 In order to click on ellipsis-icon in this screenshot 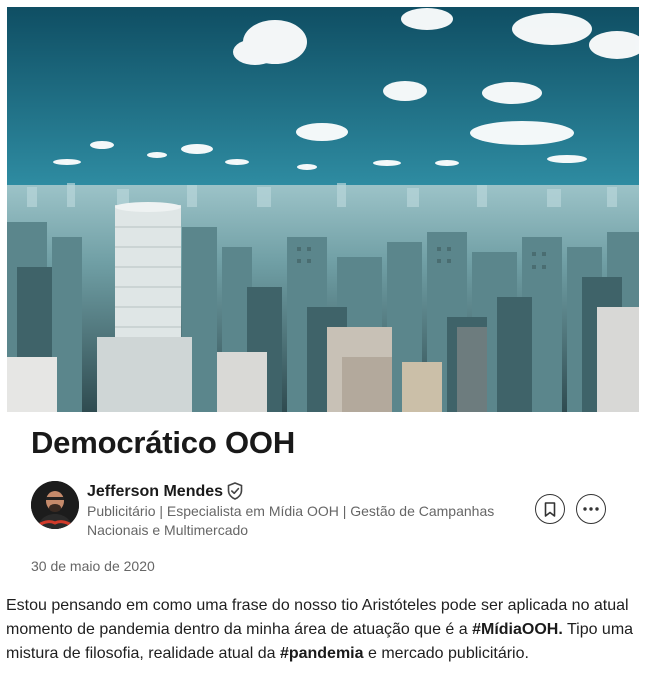, I will do `click(591, 509)`.